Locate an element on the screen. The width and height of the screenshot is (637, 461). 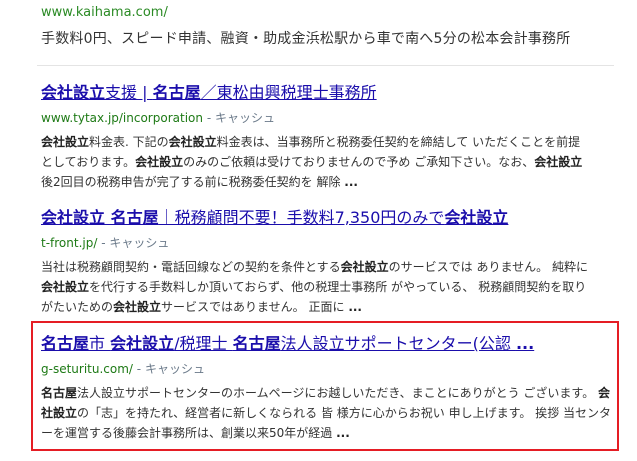
snippet-segment: としております。 is located at coordinates (88, 162).